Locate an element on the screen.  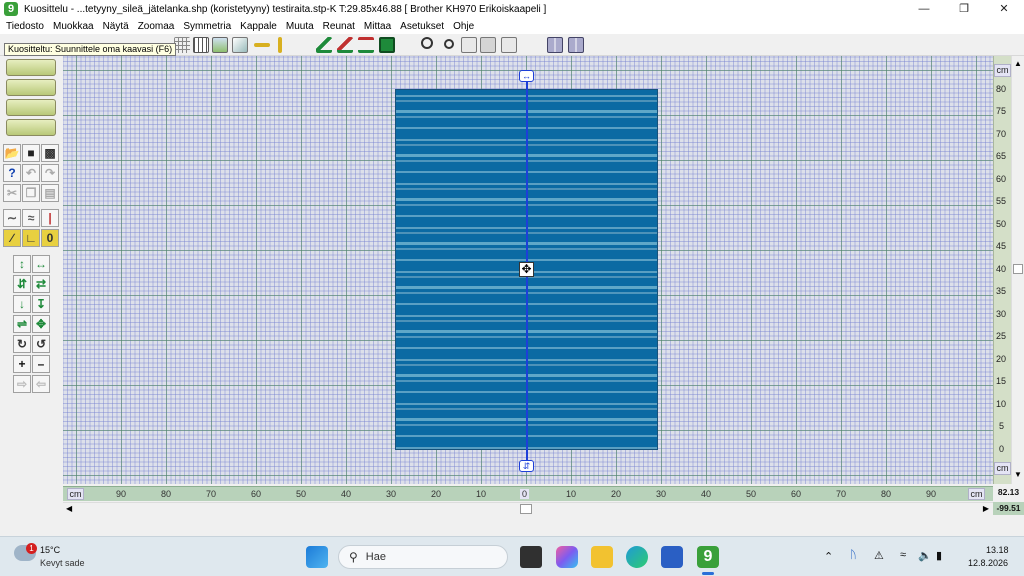
scroll-left-icon: ◀ is located at coordinates (69, 508).